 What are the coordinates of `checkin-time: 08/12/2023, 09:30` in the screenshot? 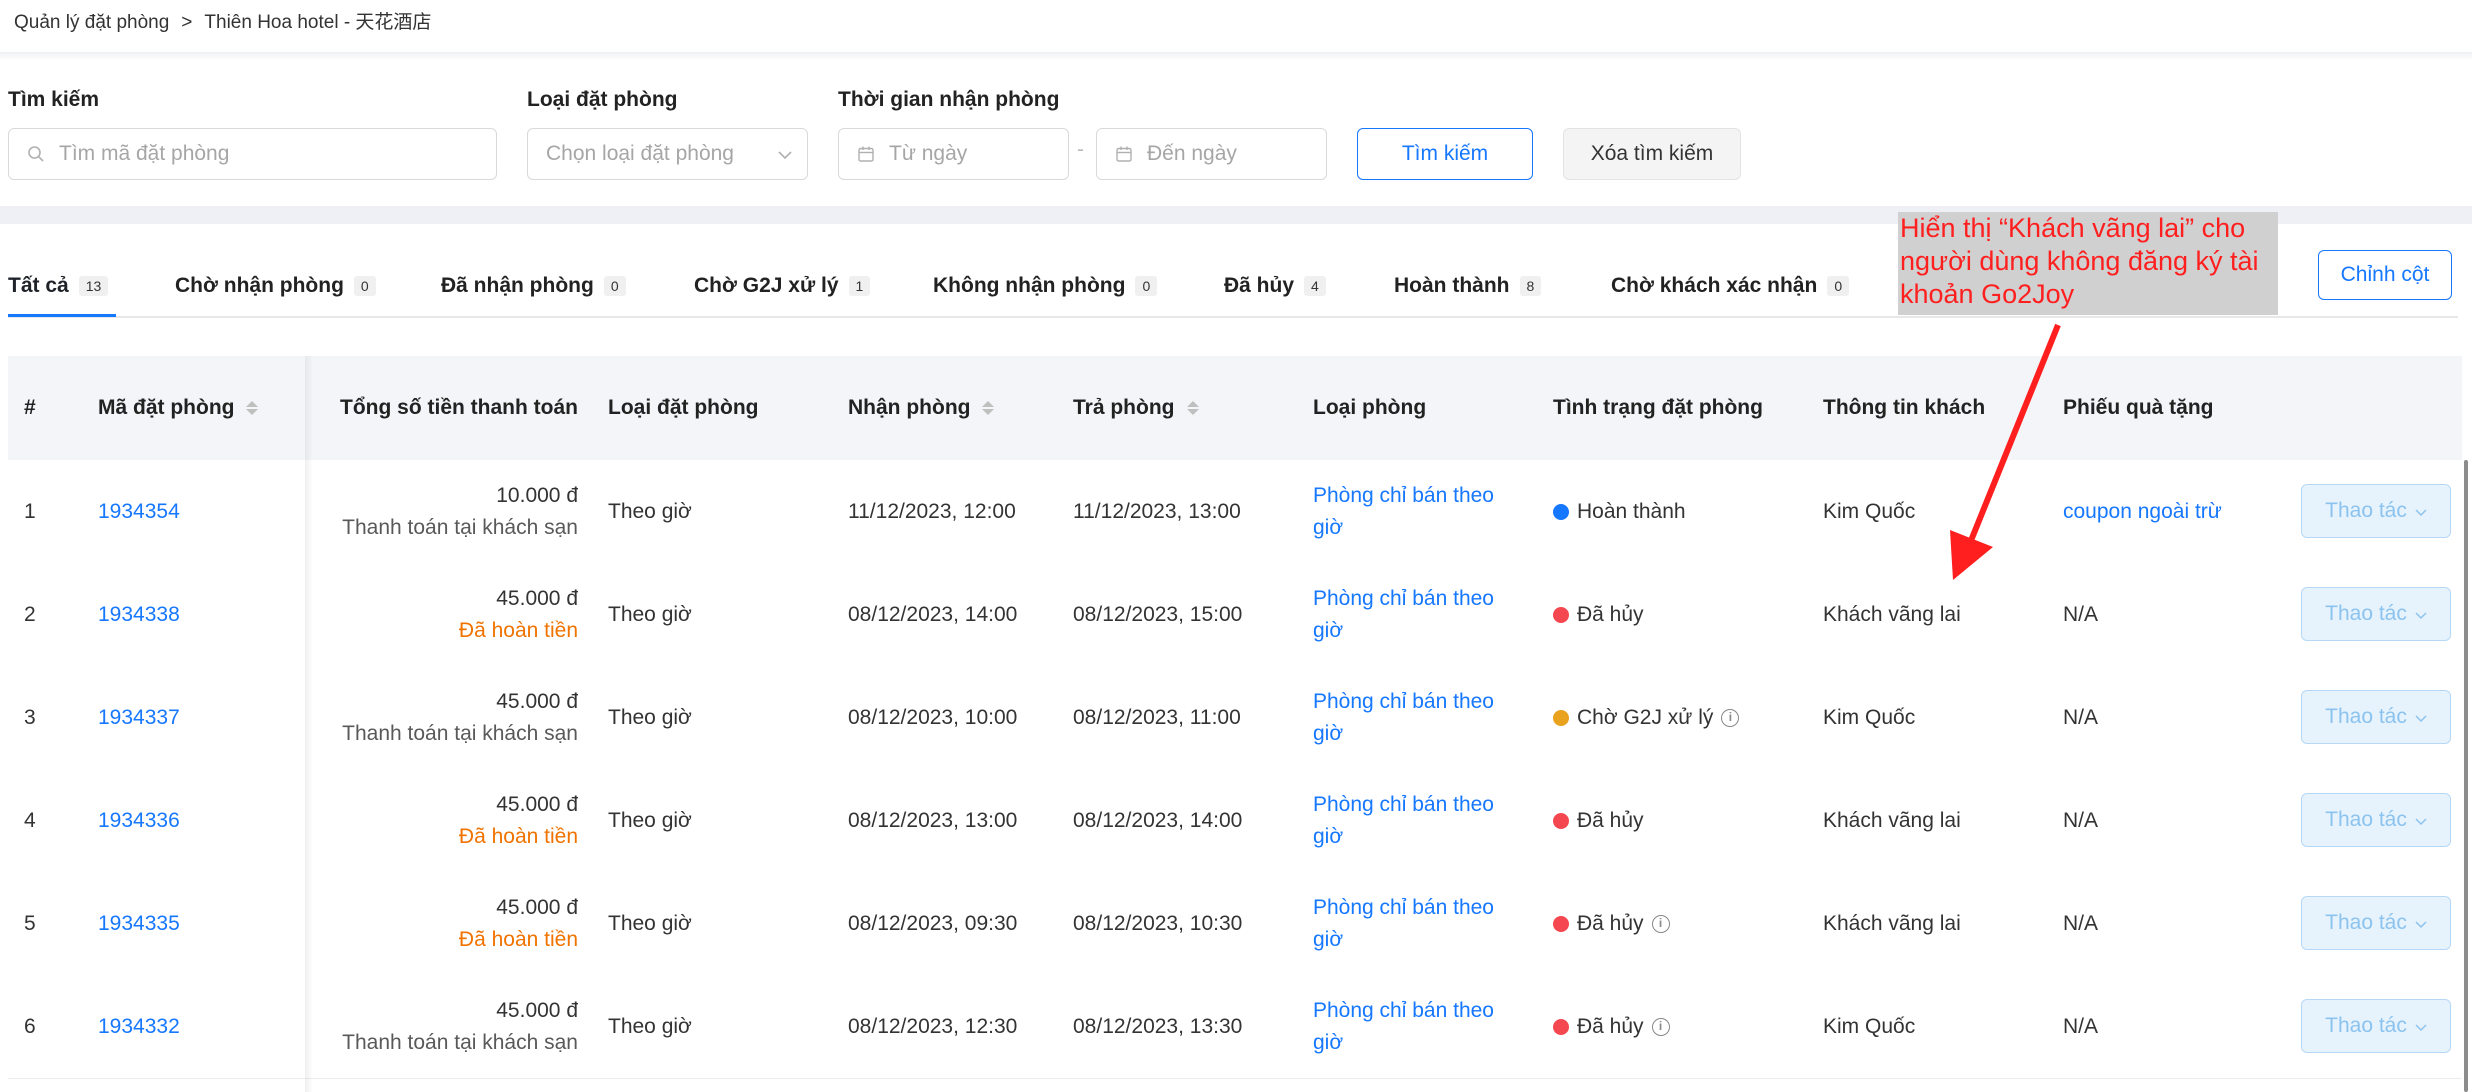 It's located at (933, 923).